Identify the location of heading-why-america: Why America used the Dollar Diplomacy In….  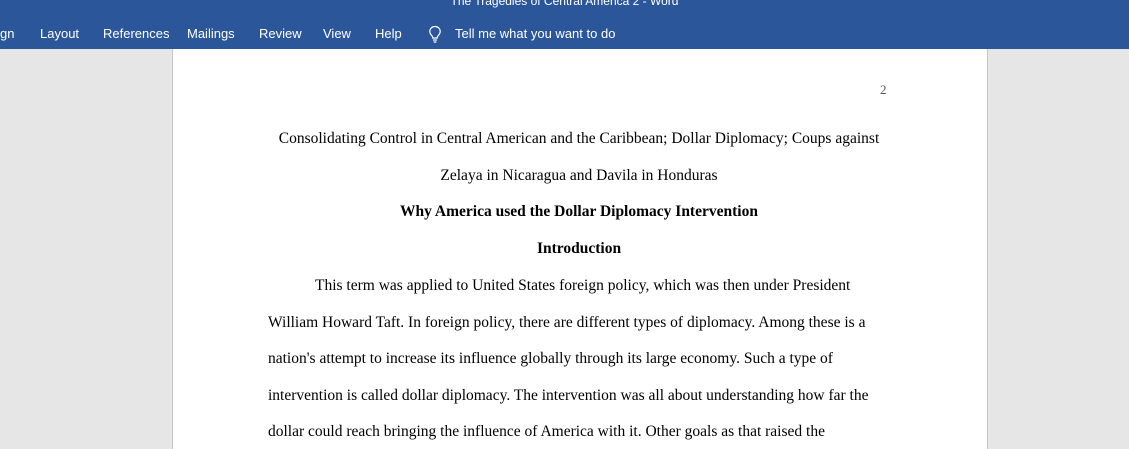
(579, 212).